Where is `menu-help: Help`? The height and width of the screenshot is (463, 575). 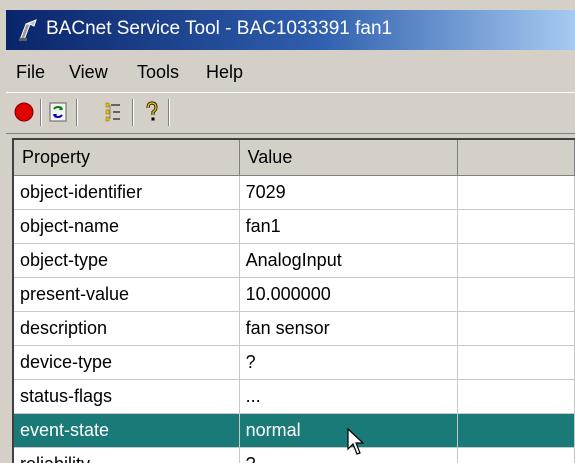 menu-help: Help is located at coordinates (224, 72).